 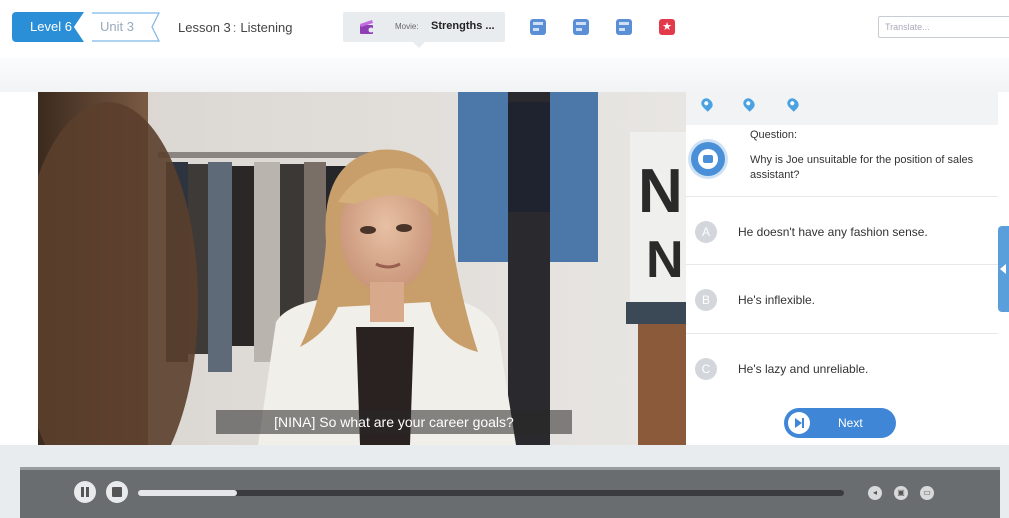 I want to click on lesson-name: Listening, so click(x=266, y=27).